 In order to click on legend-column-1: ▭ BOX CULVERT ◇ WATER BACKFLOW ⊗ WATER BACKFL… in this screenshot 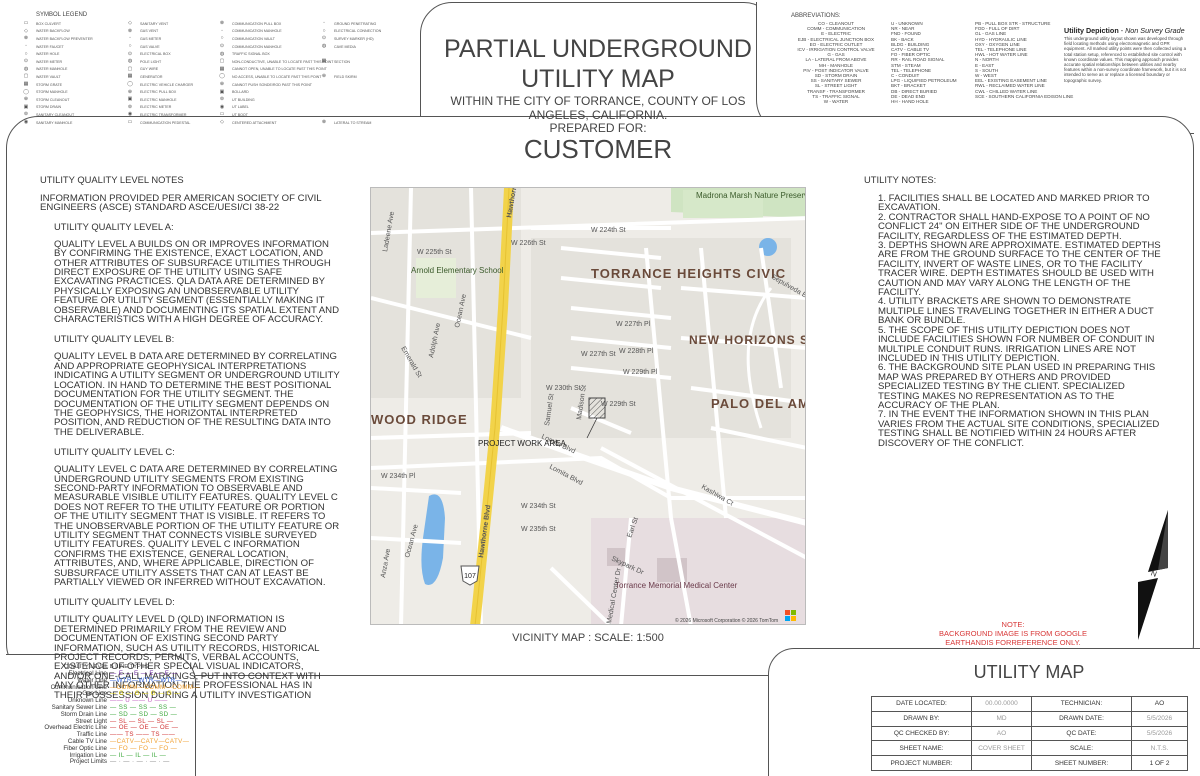, I will do `click(57, 73)`.